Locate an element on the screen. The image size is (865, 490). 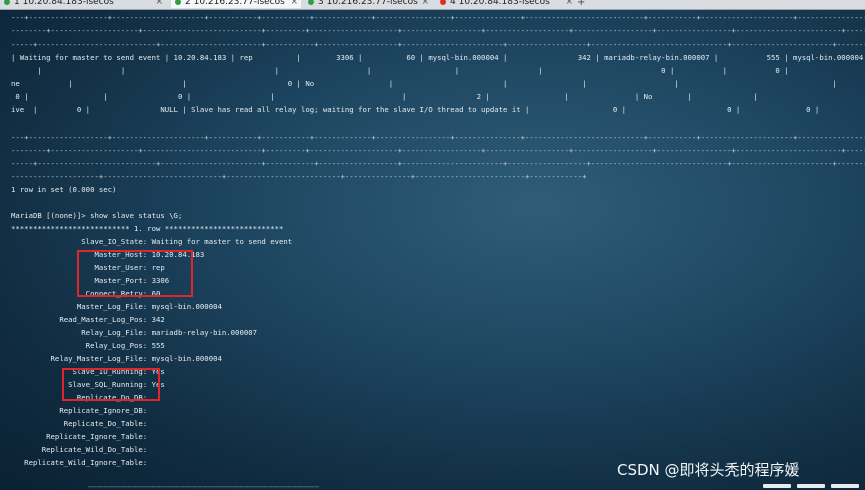
terminal-line: | | | | | | 0 | | 0 | is located at coordinates (400, 70).